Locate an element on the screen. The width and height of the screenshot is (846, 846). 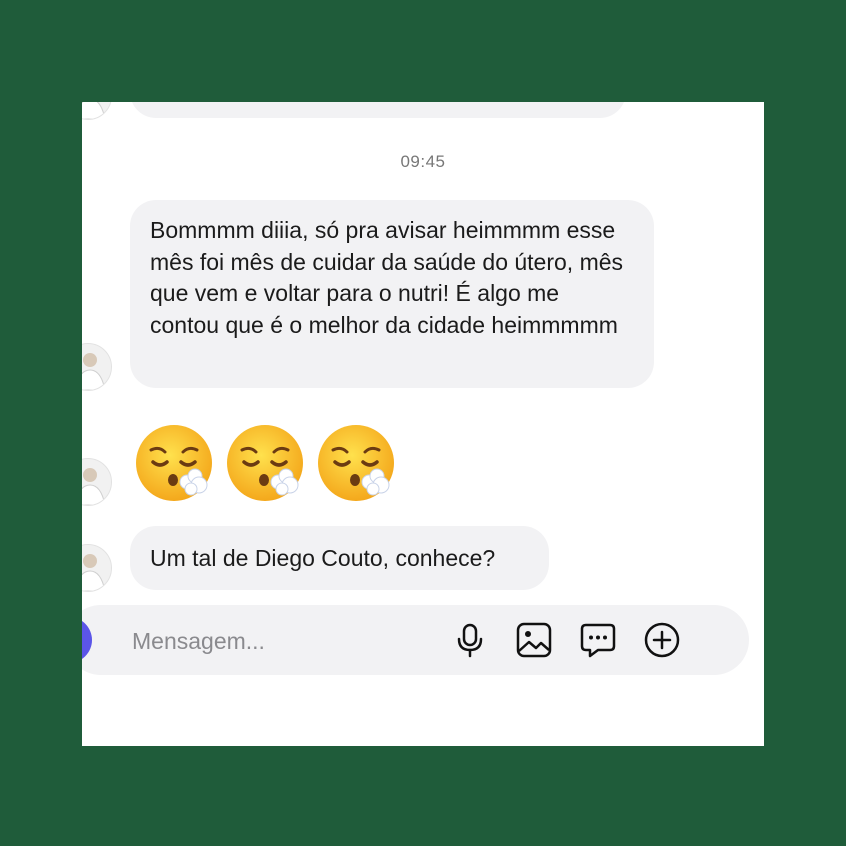
message-composer is located at coordinates (415, 641).